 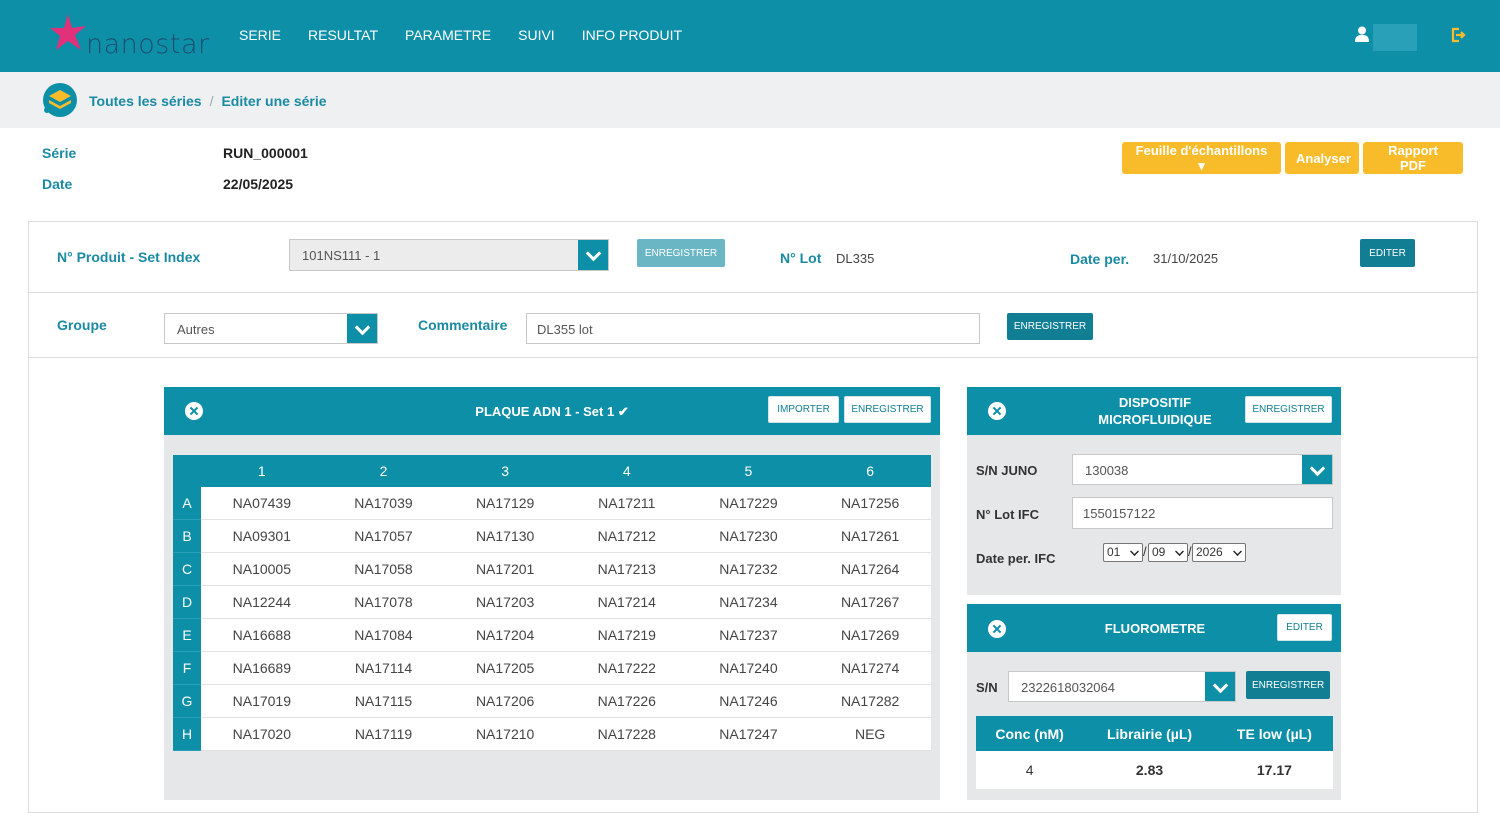 I want to click on save-fluorometer-button: ENREGISTRER, so click(x=1288, y=685).